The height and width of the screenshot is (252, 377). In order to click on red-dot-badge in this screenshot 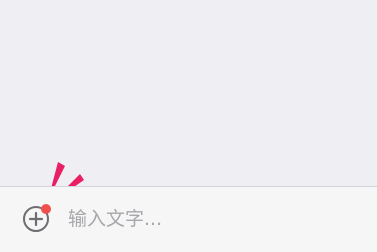, I will do `click(46, 209)`.